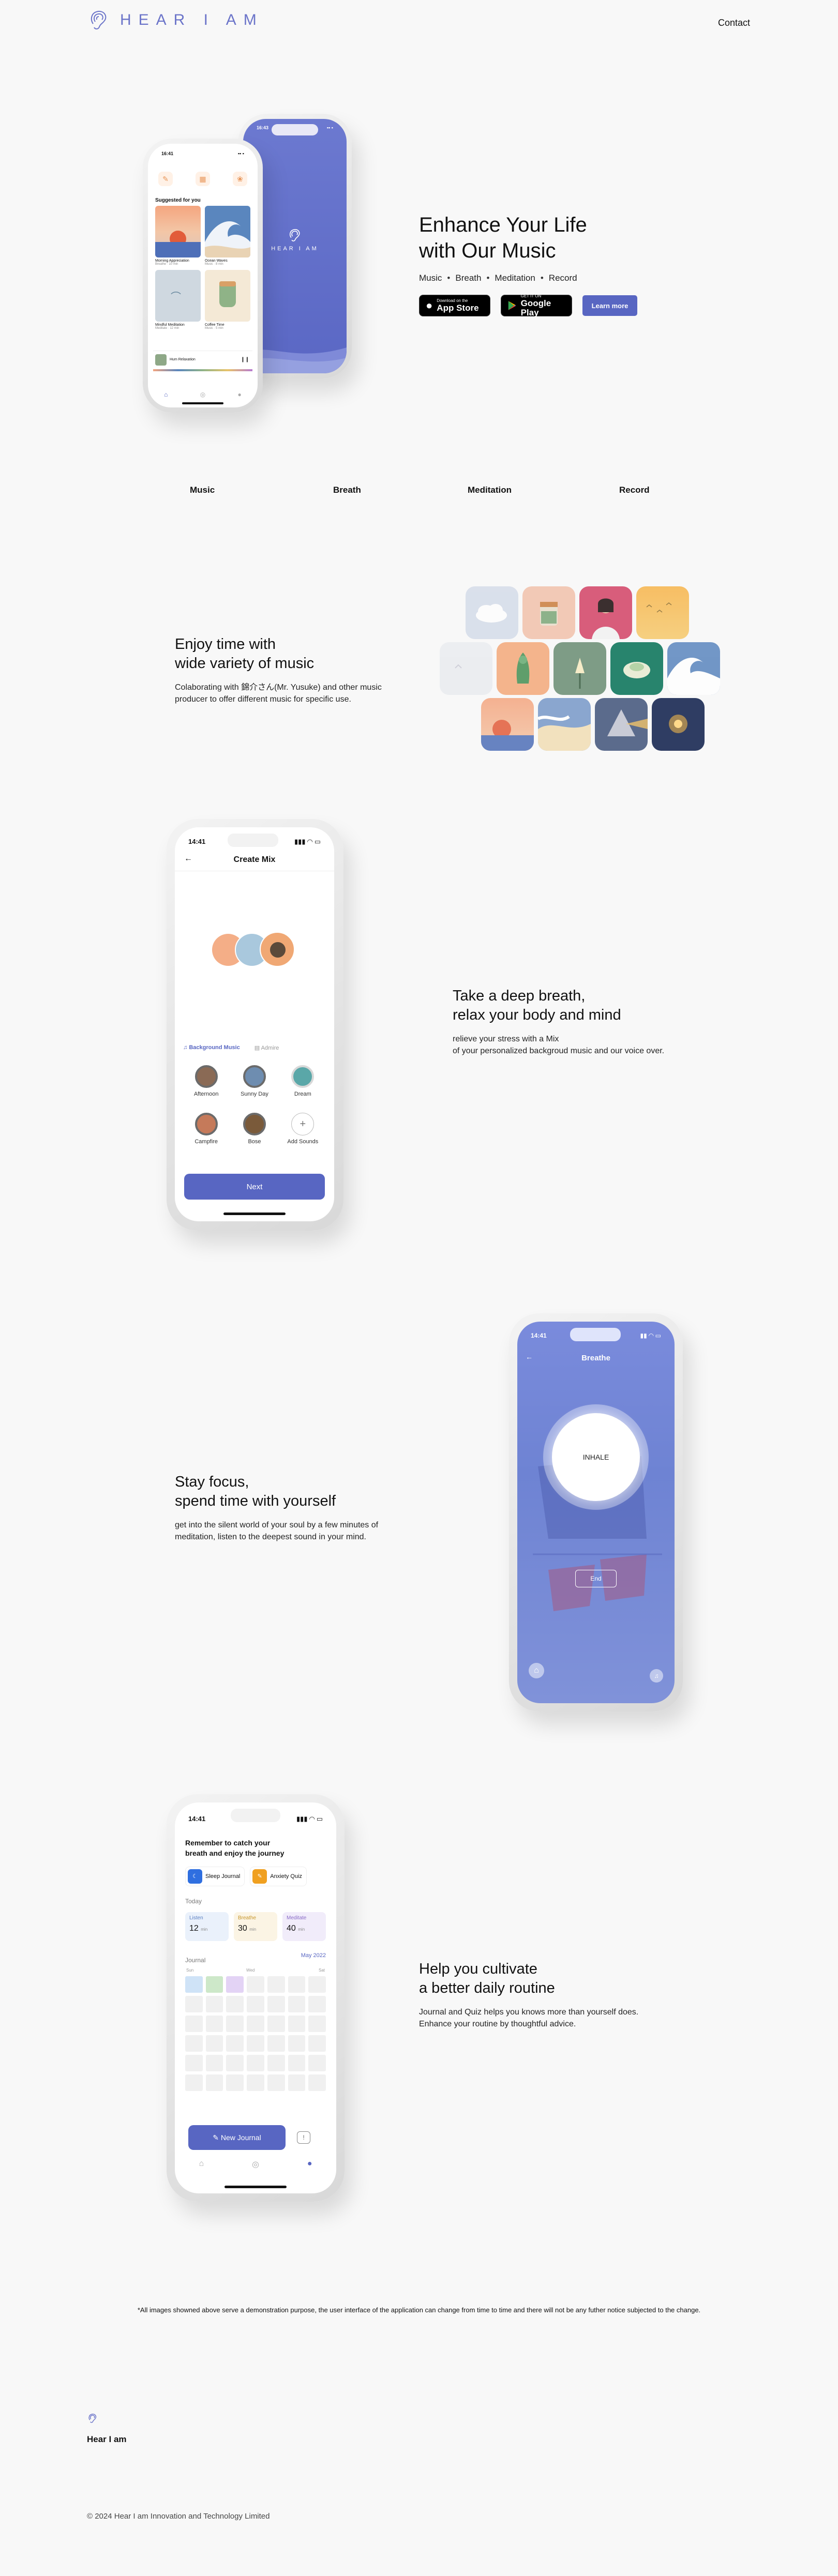 The width and height of the screenshot is (838, 2576). I want to click on weekday-label: Wed, so click(250, 1970).